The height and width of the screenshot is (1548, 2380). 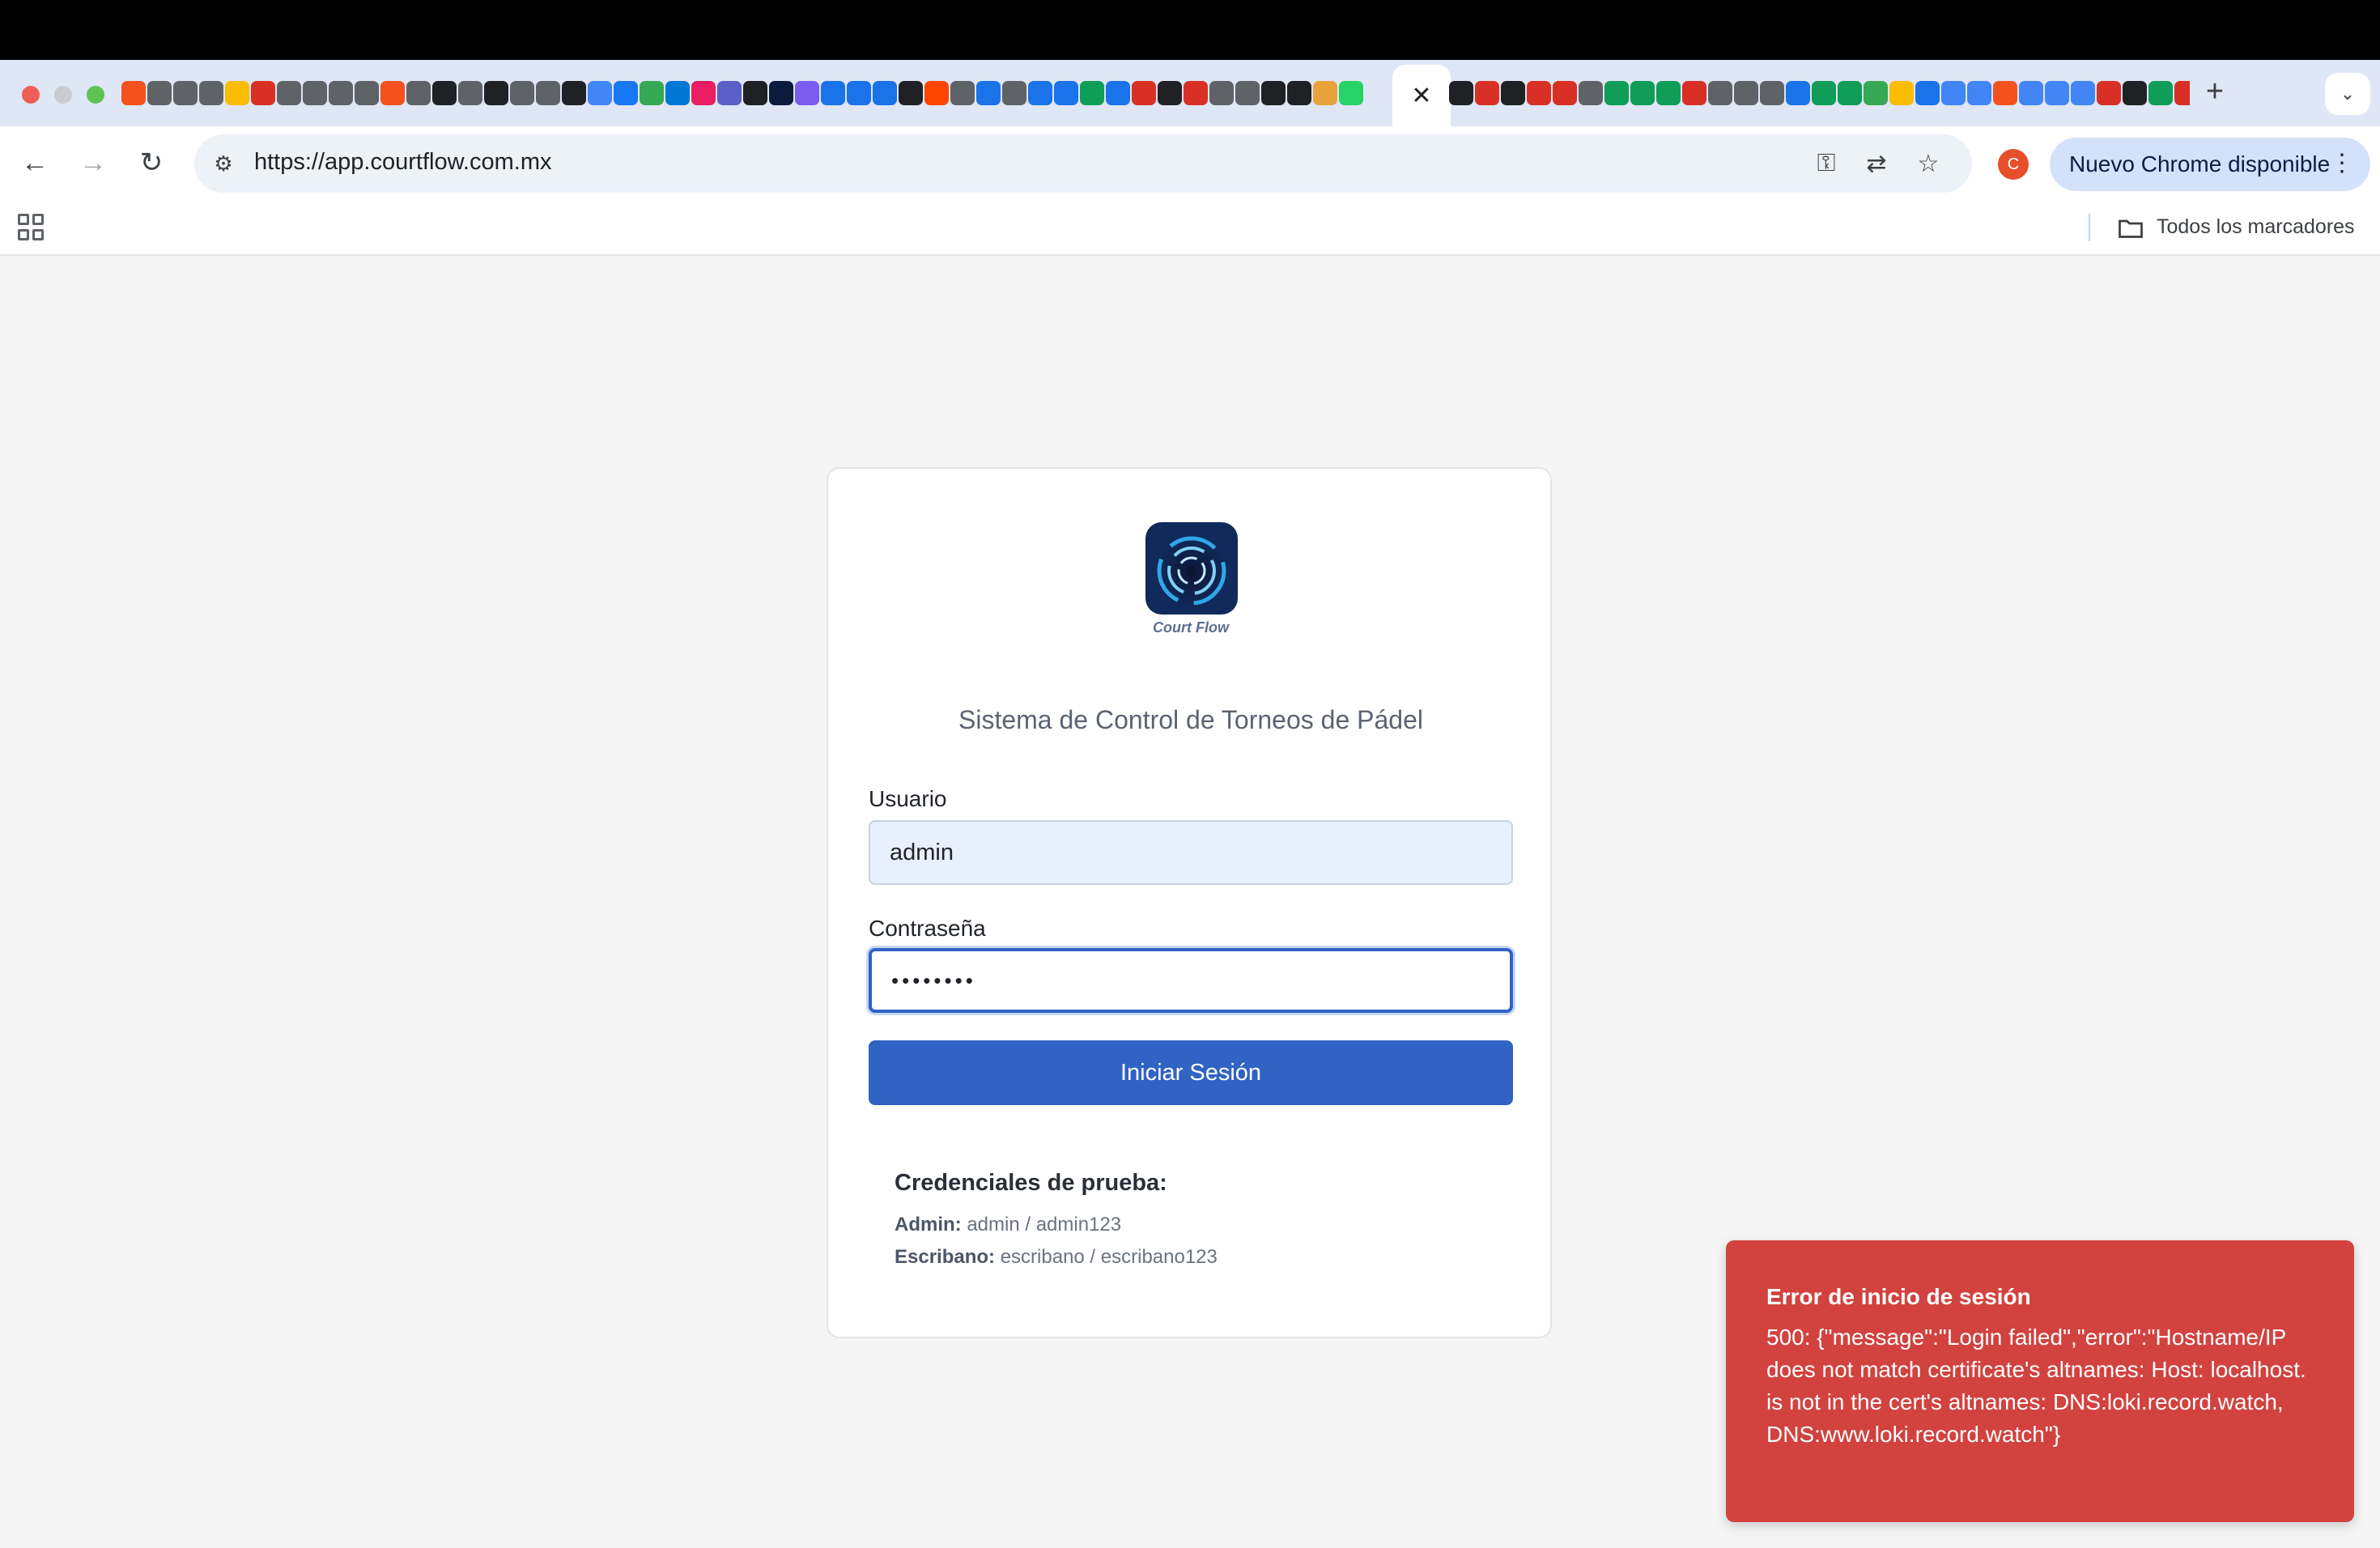 I want to click on close-window-button, so click(x=31, y=95).